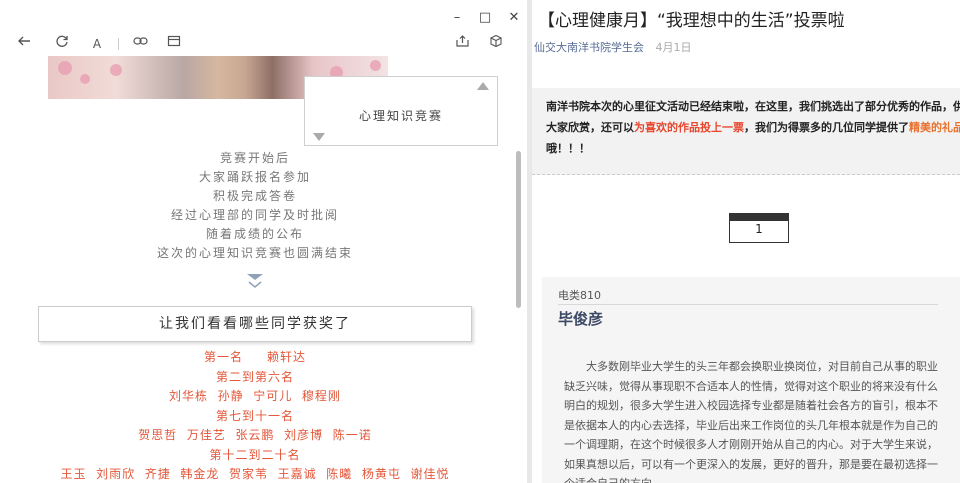 Image resolution: width=960 pixels, height=483 pixels. Describe the element at coordinates (589, 47) in the screenshot. I see `author-link: 仙交大南洋书院学生会` at that location.